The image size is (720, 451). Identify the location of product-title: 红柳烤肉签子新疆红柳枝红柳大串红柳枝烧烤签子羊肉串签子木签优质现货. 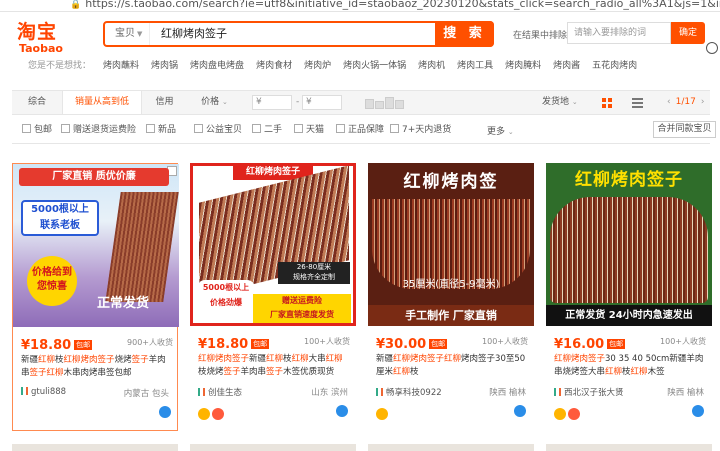
(274, 366).